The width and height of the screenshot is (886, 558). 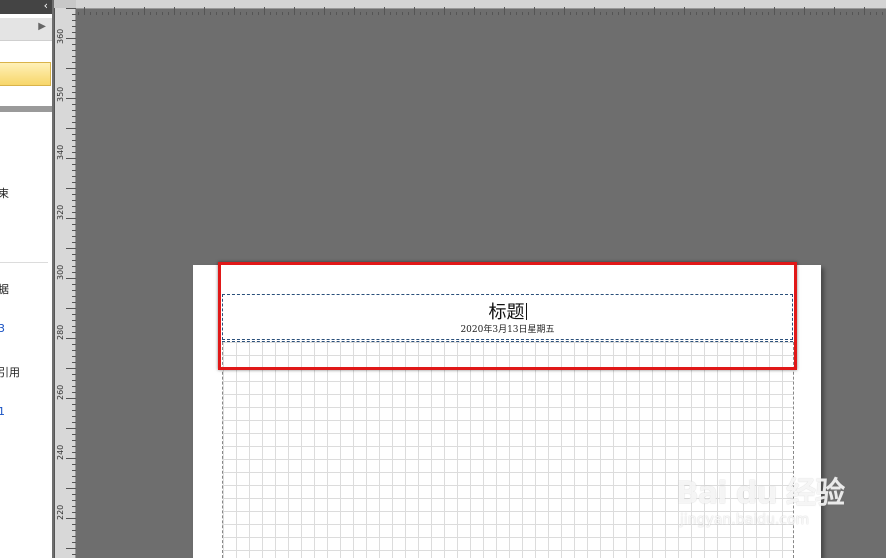 I want to click on panel-section-bar, so click(x=26, y=109).